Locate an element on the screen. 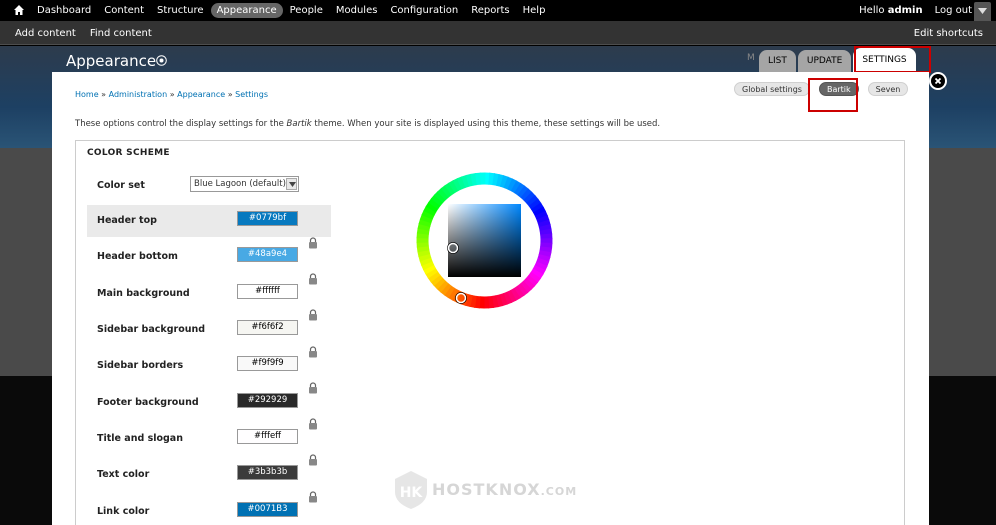  value-overlay is located at coordinates (484, 240).